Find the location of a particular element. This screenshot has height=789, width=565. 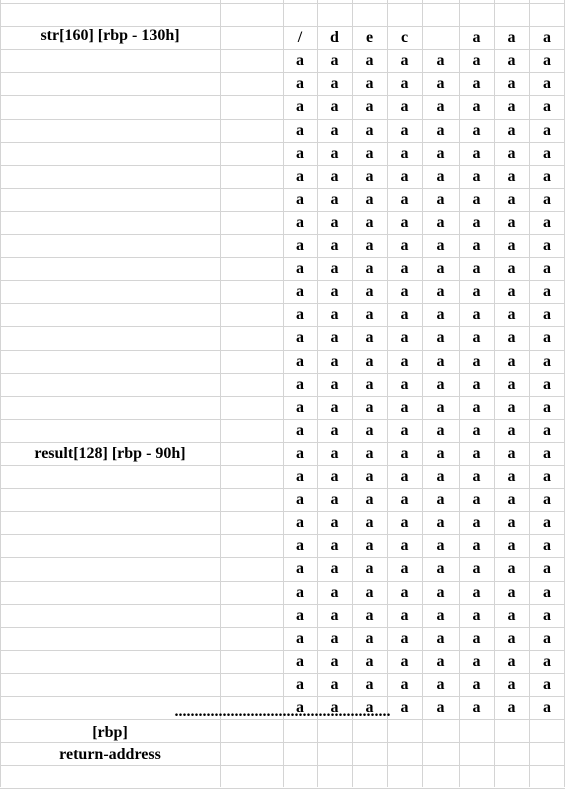

str-label: str[160] [rbp - 130h] is located at coordinates (110, 35).